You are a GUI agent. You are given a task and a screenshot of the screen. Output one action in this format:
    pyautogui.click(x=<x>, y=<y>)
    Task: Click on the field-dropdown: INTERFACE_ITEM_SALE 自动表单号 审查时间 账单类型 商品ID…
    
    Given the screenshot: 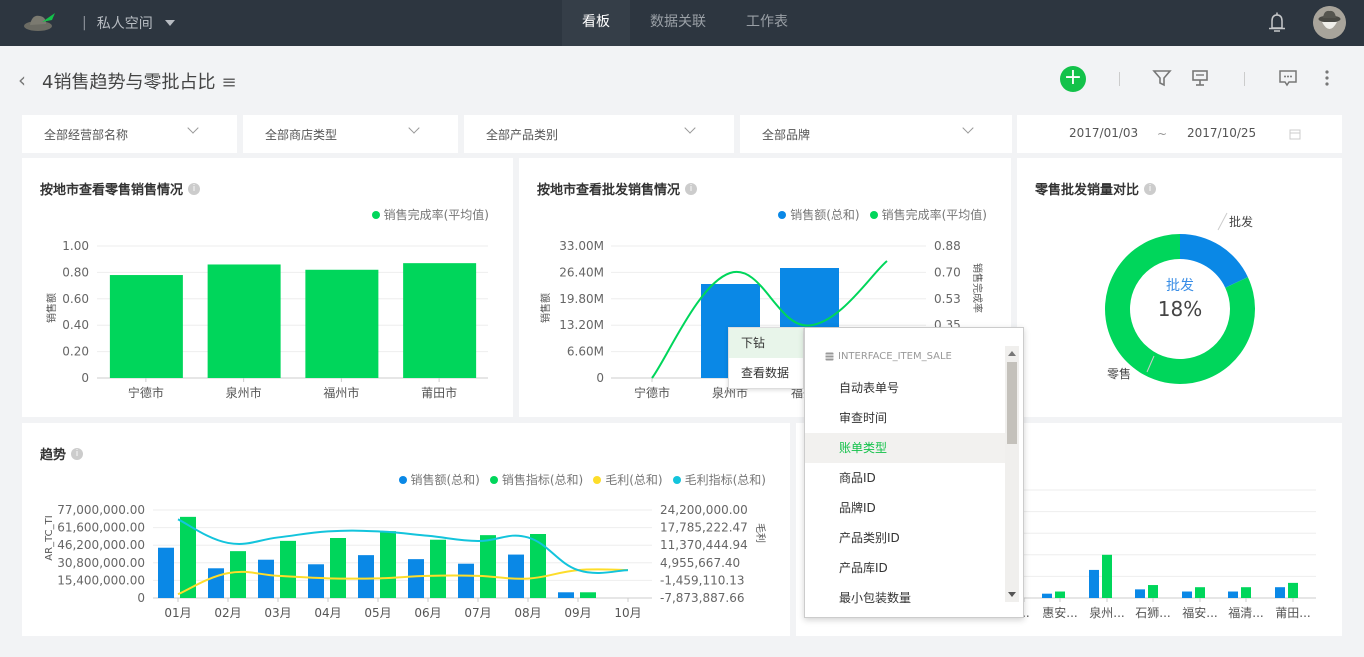 What is the action you would take?
    pyautogui.click(x=914, y=472)
    